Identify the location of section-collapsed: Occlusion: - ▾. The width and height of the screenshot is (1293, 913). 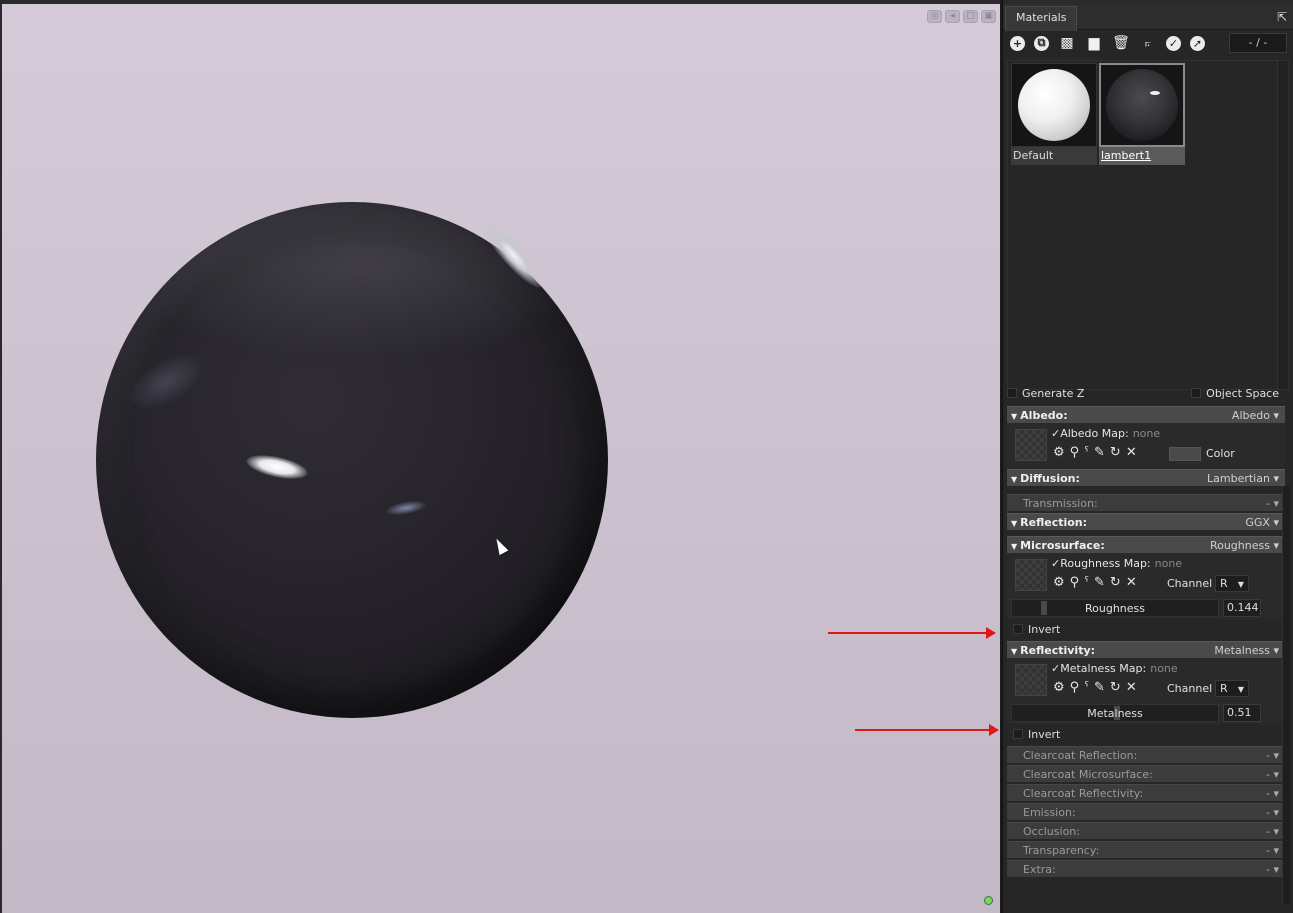
(1146, 830).